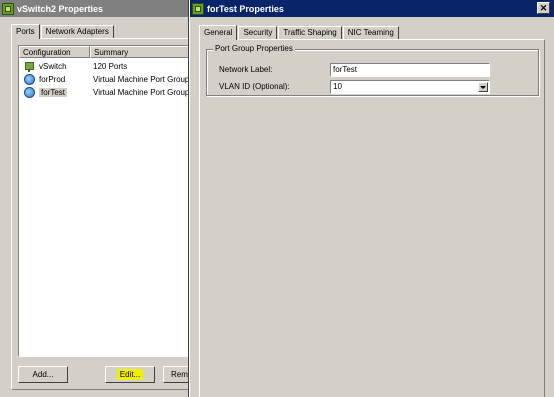 This screenshot has width=554, height=397. Describe the element at coordinates (254, 48) in the screenshot. I see `group-title: Port Group Properties` at that location.